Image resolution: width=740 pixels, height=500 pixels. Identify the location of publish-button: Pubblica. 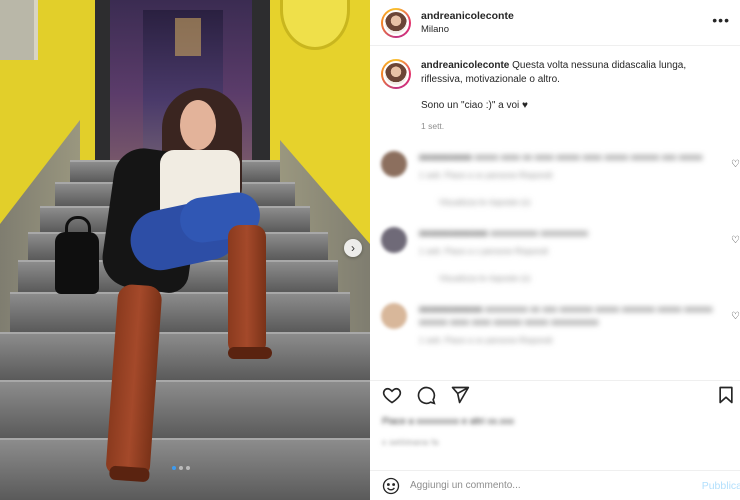
(721, 486).